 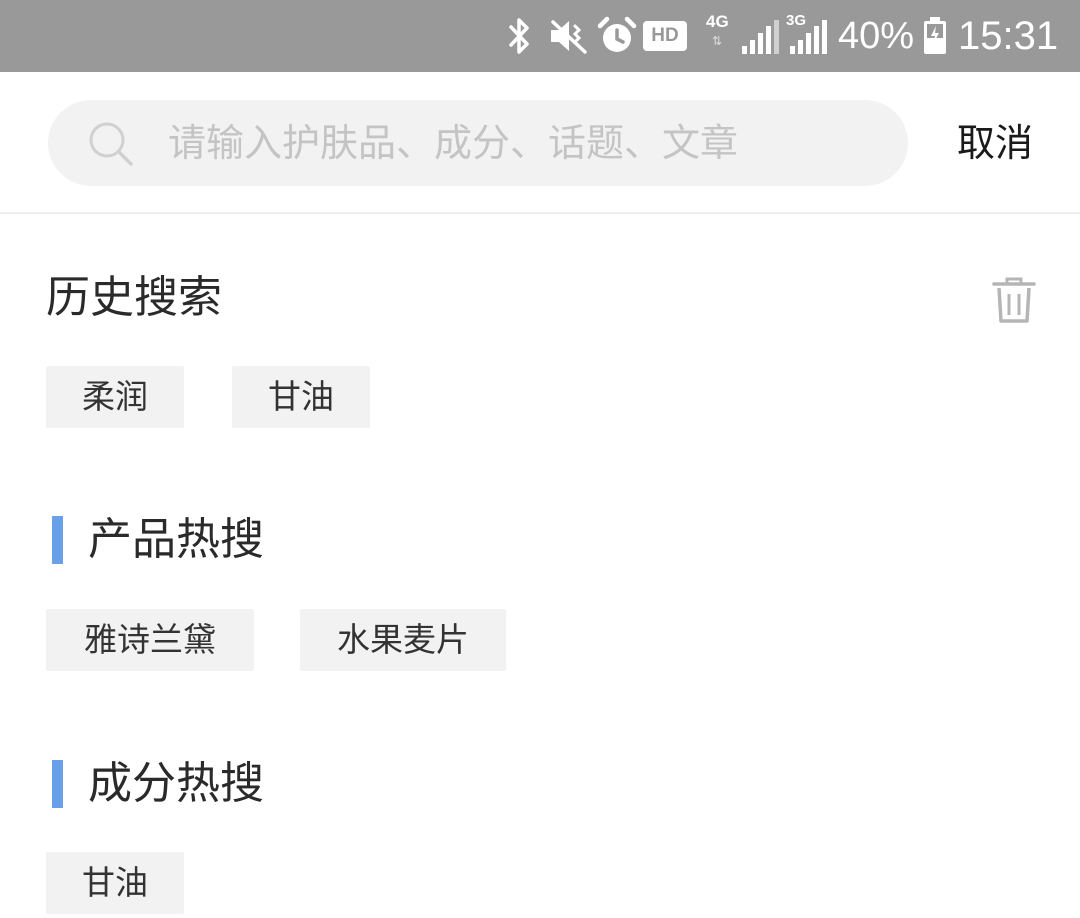 I want to click on hd-icon: HD, so click(x=665, y=36).